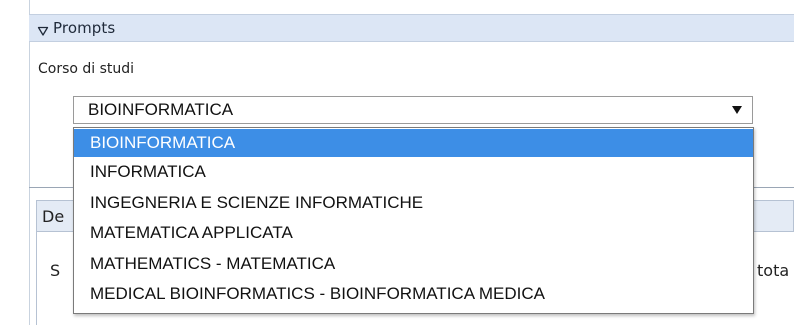 The height and width of the screenshot is (325, 794). I want to click on dropdown-option-matematica-applicata: MATEMATICA APPLICATA, so click(413, 233).